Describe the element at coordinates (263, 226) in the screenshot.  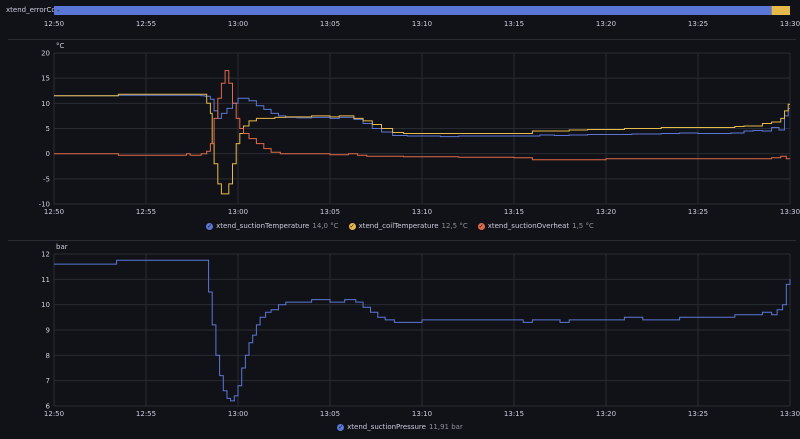
I see `legend-series-name: xtend_suctionTemperature` at that location.